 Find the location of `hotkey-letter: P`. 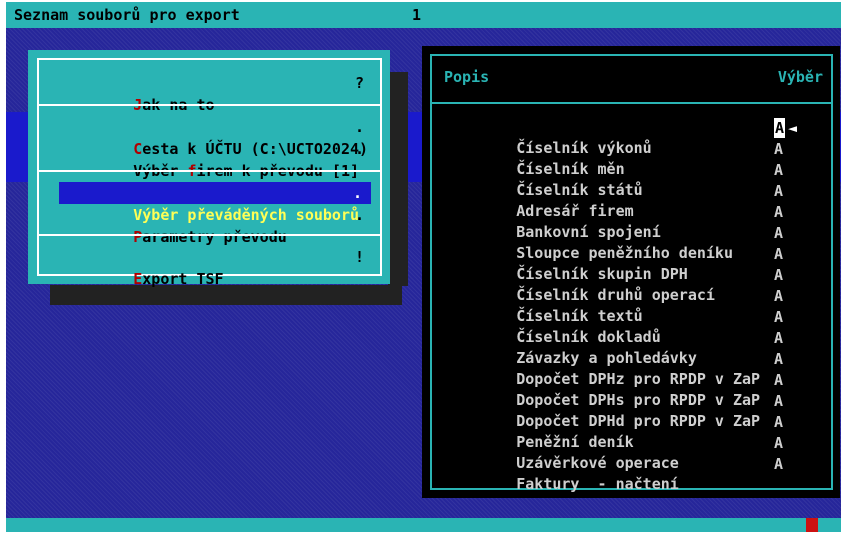

hotkey-letter: P is located at coordinates (138, 237).